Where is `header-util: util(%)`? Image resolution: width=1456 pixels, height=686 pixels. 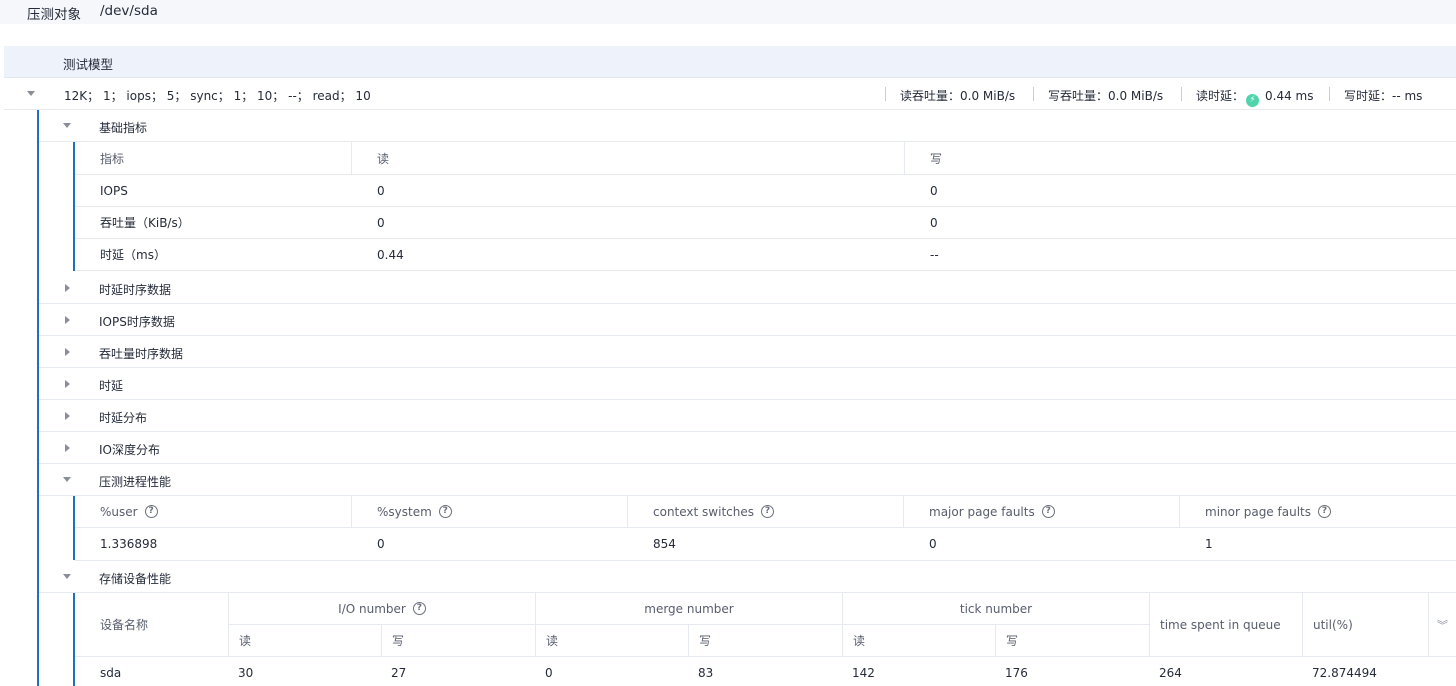
header-util: util(%) is located at coordinates (1365, 625).